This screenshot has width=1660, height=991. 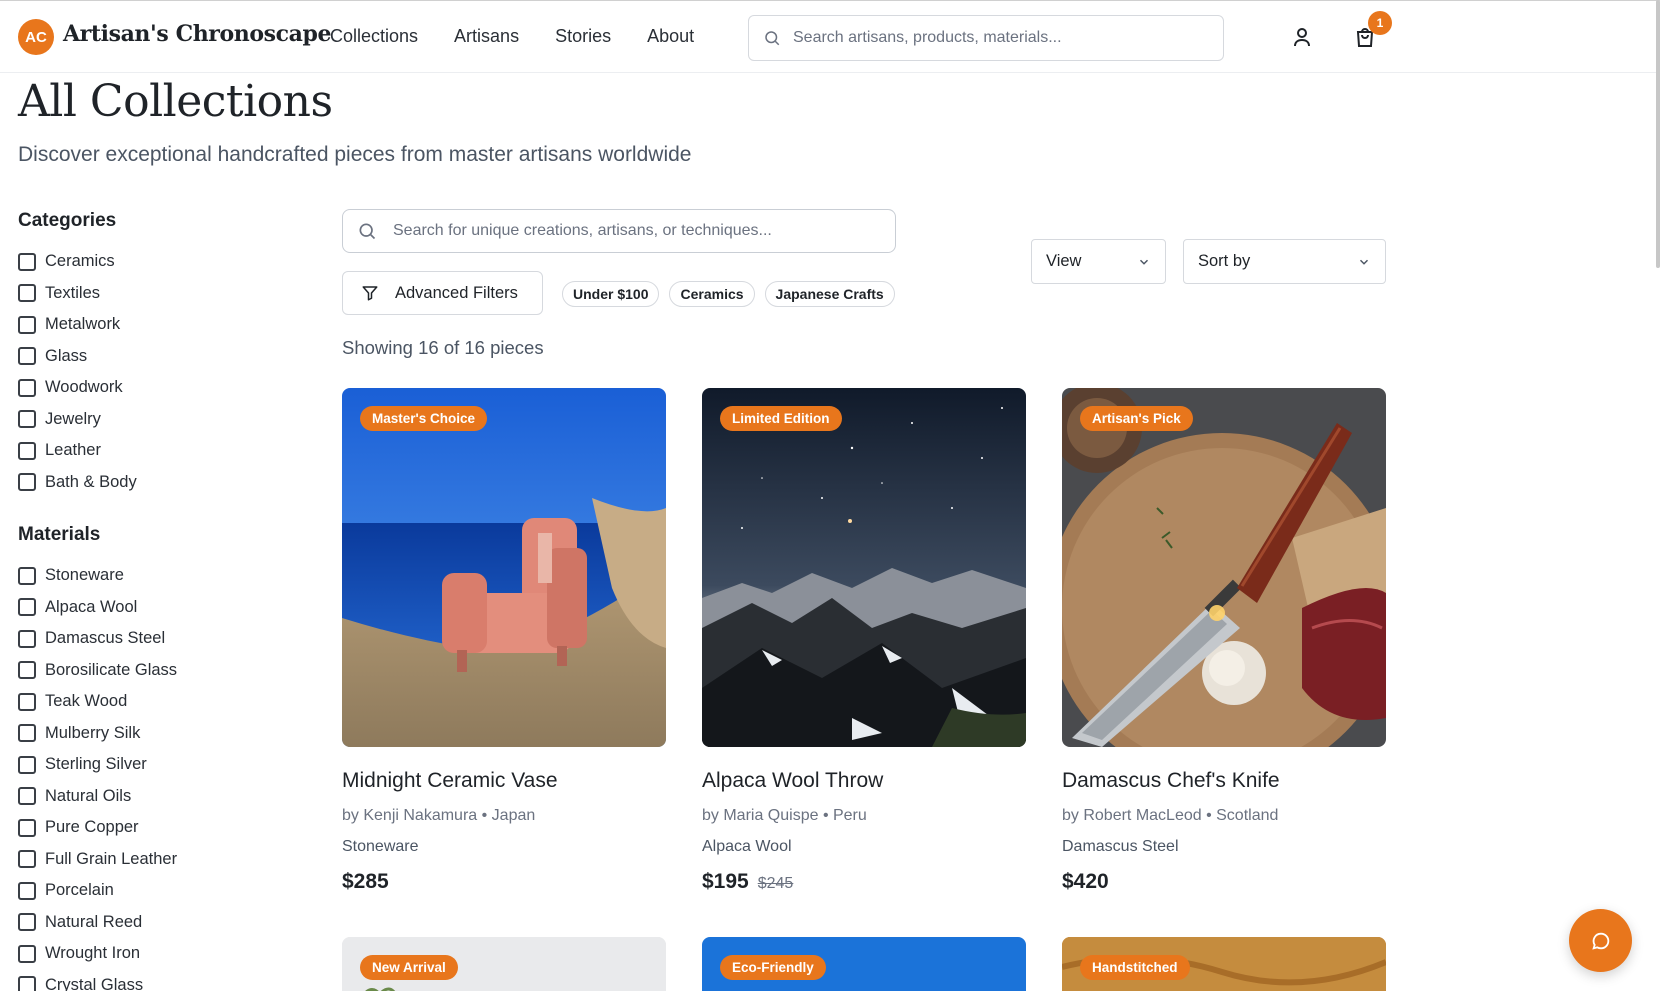 I want to click on chat-button, so click(x=1600, y=940).